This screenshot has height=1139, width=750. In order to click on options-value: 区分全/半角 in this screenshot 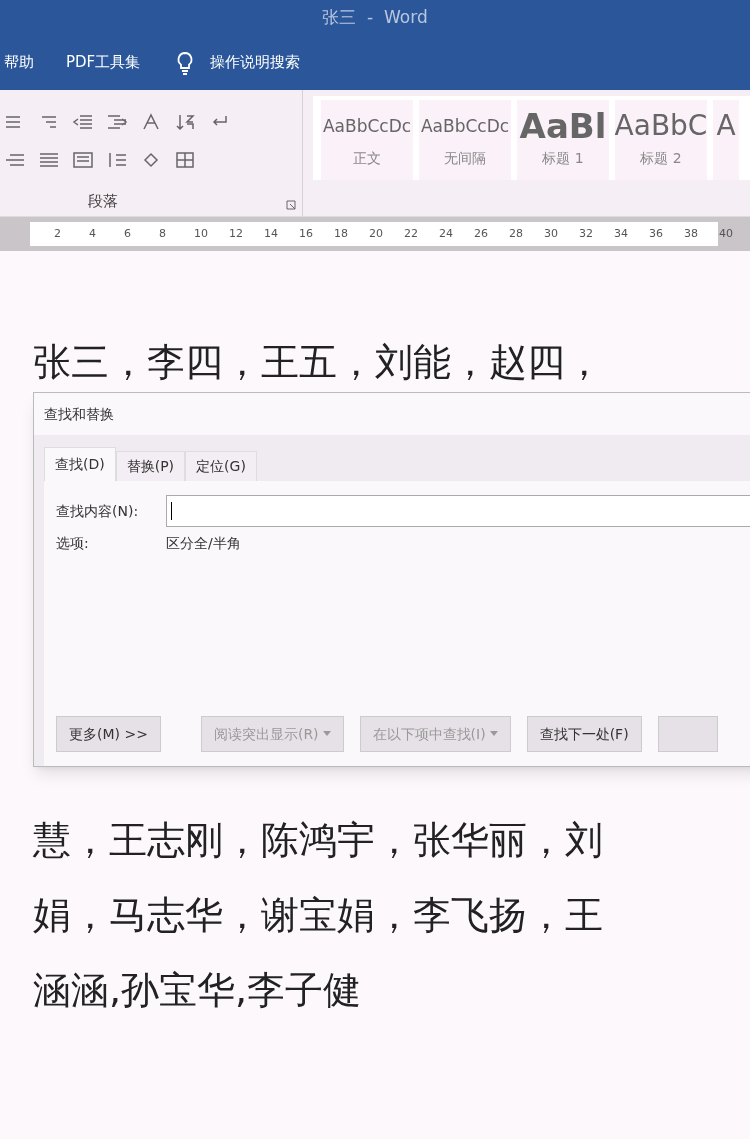, I will do `click(203, 543)`.